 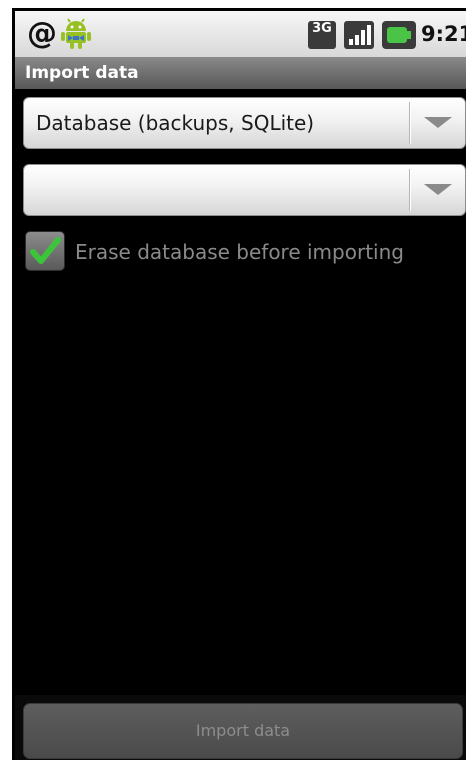 What do you see at coordinates (239, 252) in the screenshot?
I see `erase-database-label: Erase database before importing` at bounding box center [239, 252].